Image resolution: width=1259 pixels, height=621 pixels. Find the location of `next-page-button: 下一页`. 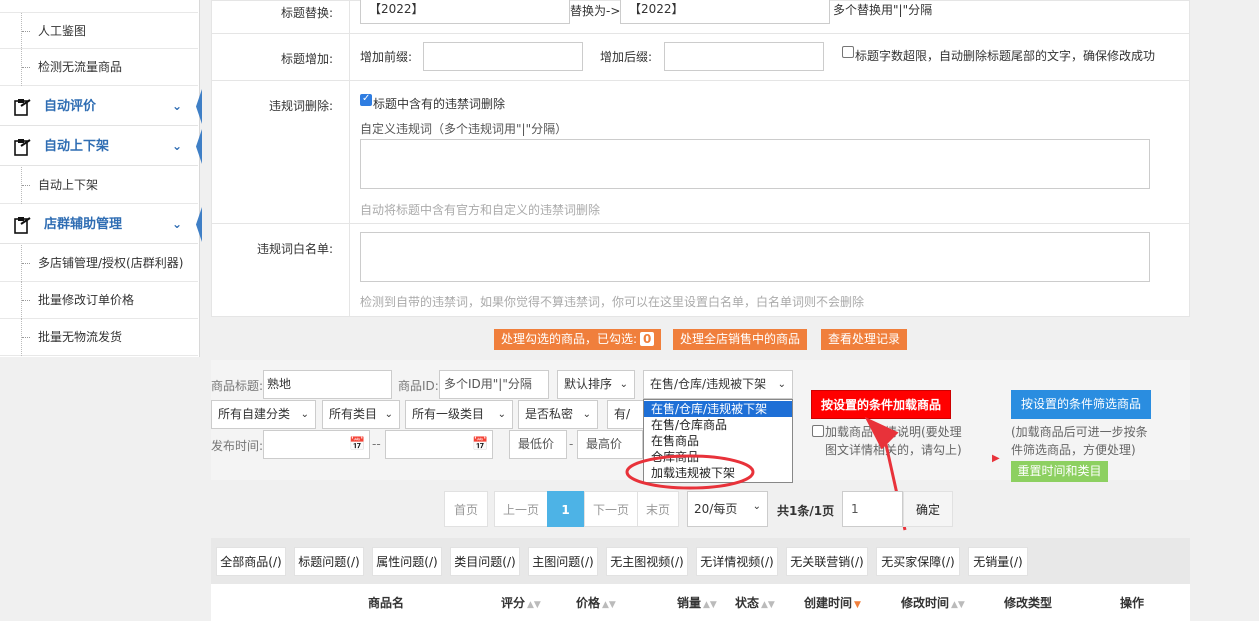

next-page-button: 下一页 is located at coordinates (611, 509).